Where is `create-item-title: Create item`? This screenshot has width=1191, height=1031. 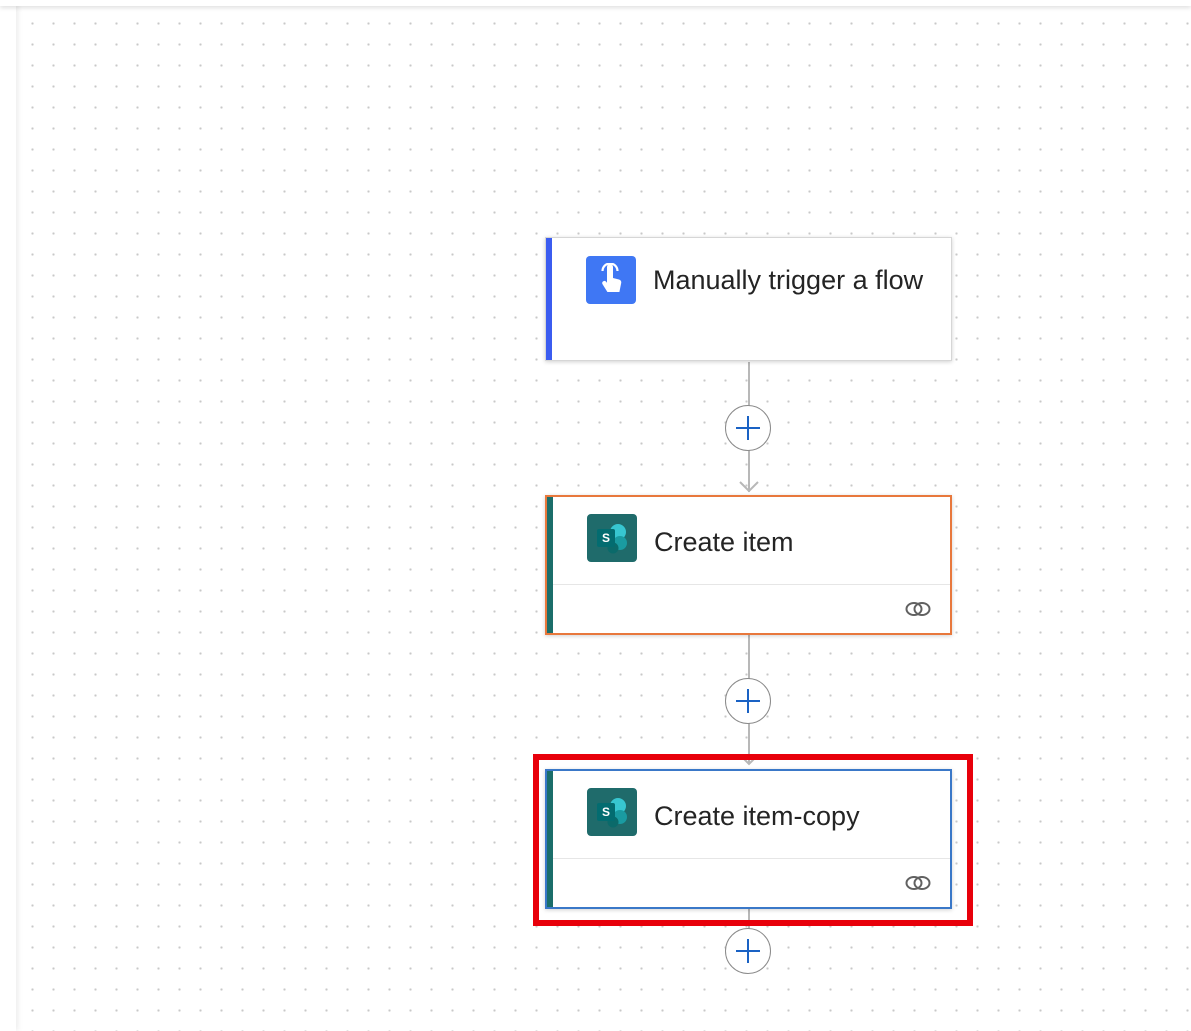 create-item-title: Create item is located at coordinates (724, 542).